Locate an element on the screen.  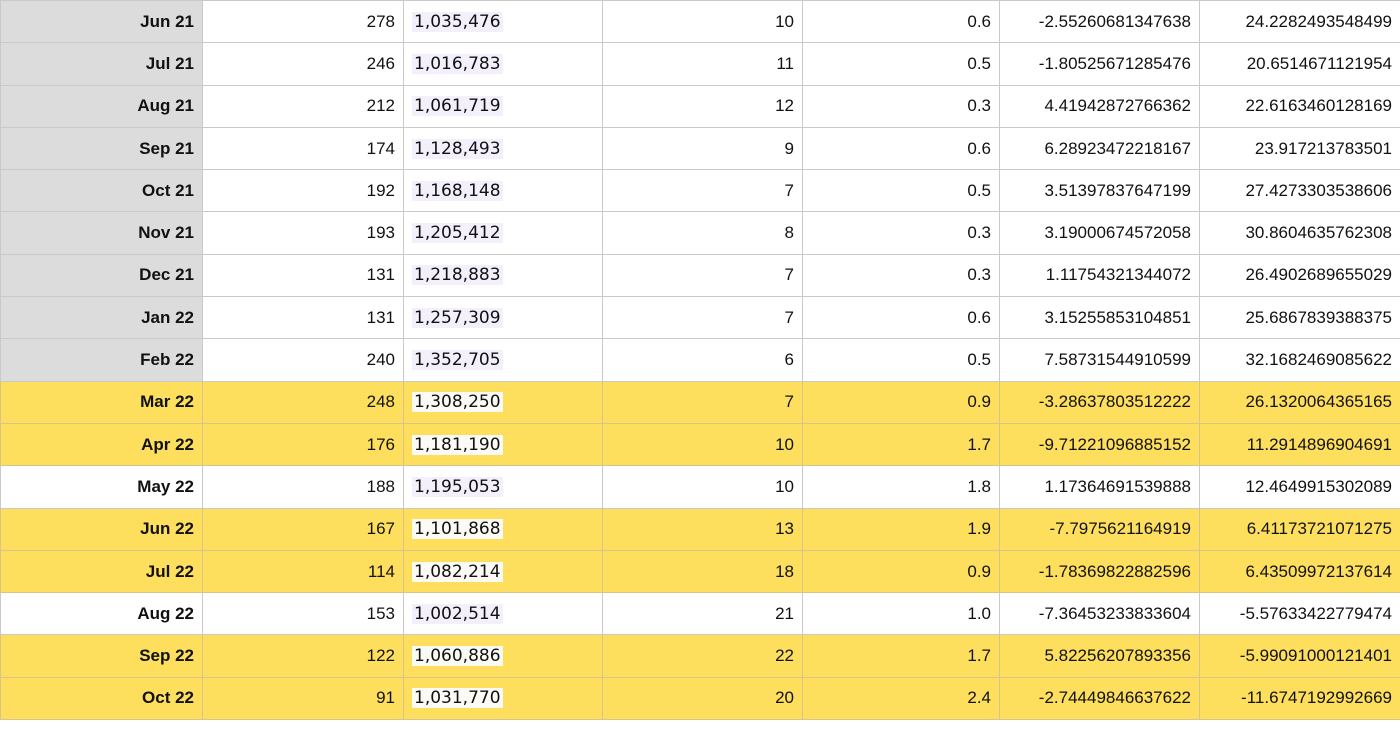
rank-cell: 18 is located at coordinates (702, 571).